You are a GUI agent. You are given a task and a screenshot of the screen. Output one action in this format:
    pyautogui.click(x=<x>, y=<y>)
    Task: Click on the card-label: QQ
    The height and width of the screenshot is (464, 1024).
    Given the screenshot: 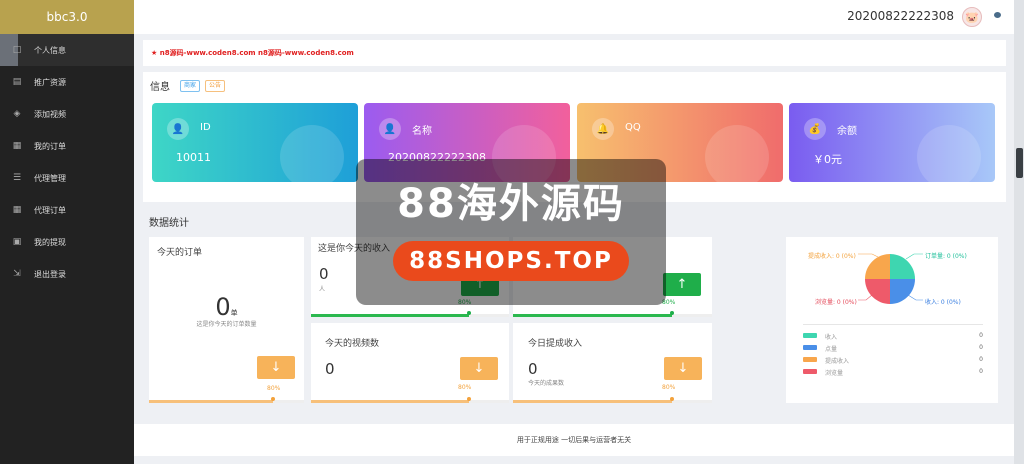 What is the action you would take?
    pyautogui.click(x=633, y=127)
    